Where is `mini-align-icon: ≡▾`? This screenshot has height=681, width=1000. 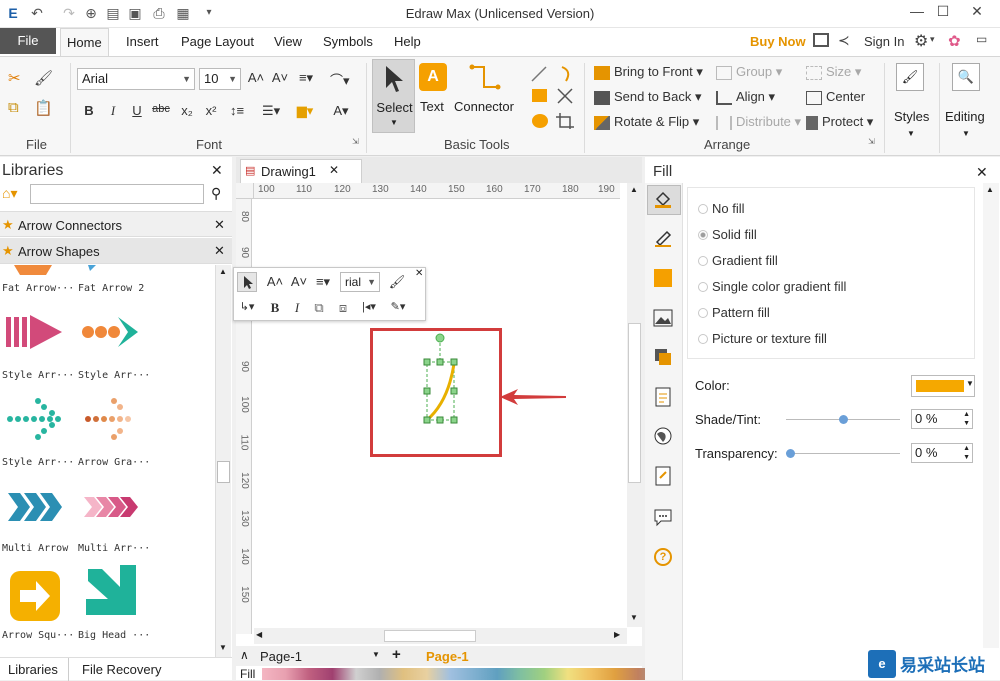 mini-align-icon: ≡▾ is located at coordinates (323, 282).